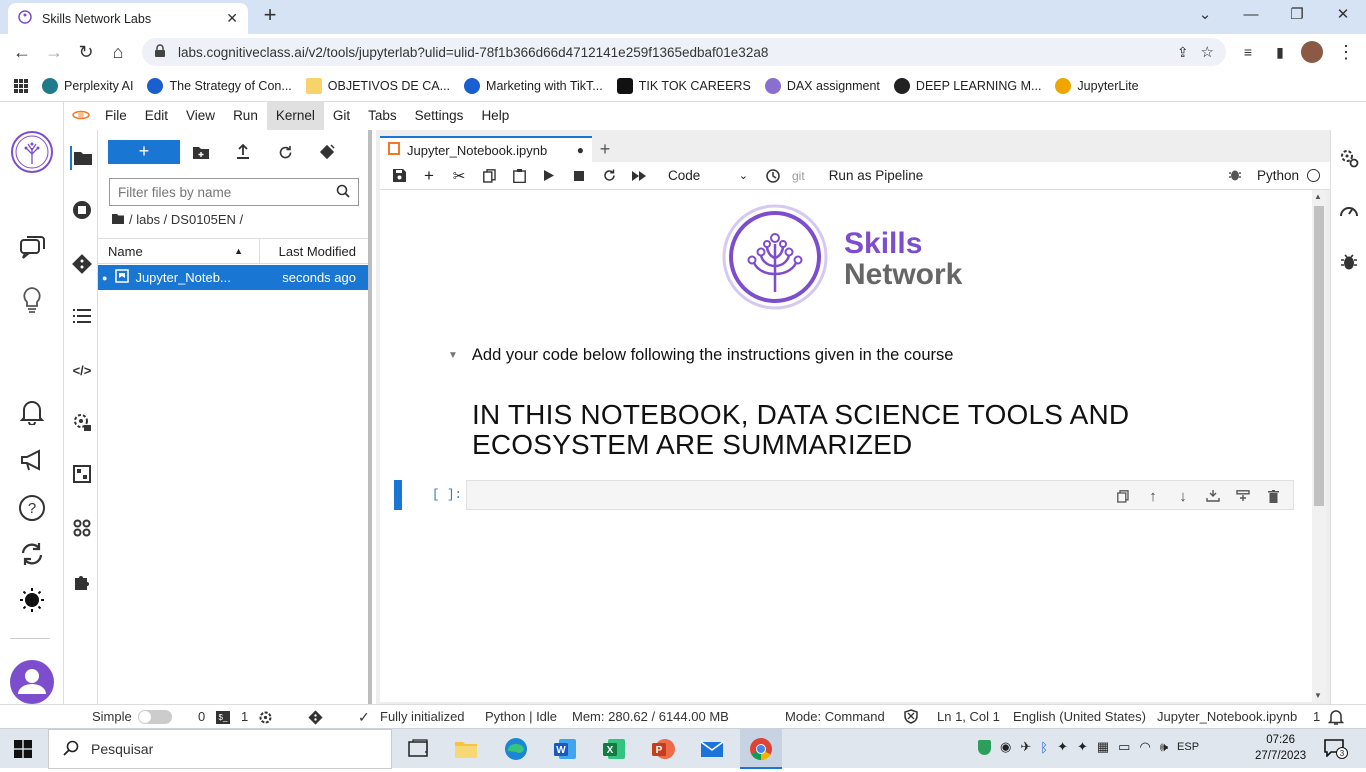 This screenshot has width=1366, height=772. What do you see at coordinates (1188, 747) in the screenshot?
I see `keyboard-language: ESP` at bounding box center [1188, 747].